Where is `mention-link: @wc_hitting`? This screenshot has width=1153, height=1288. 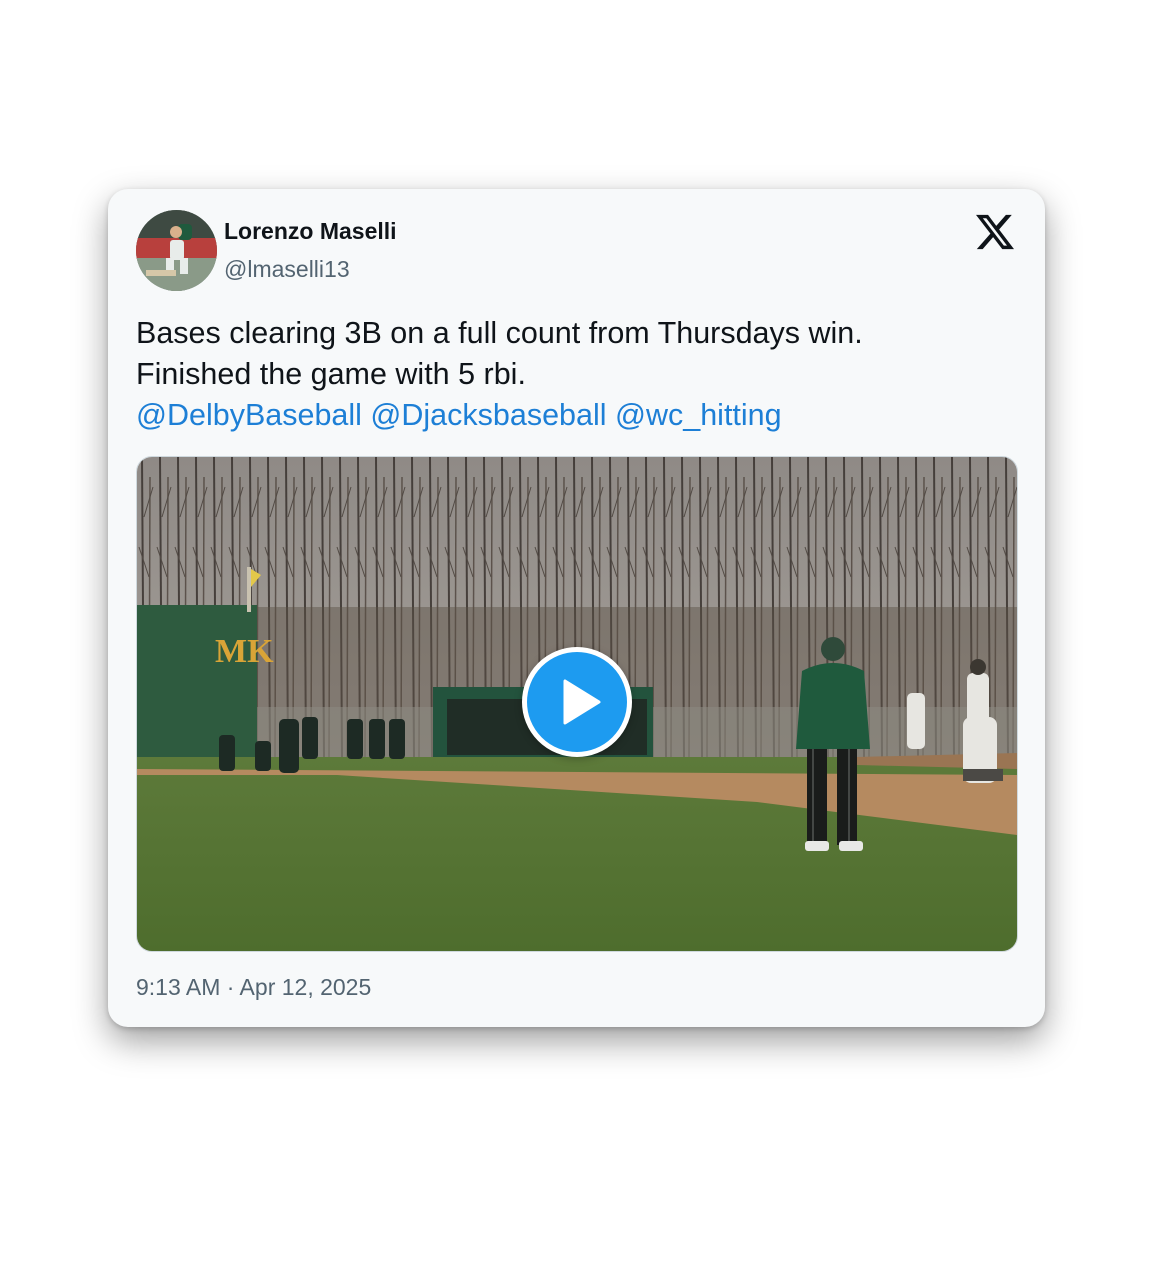 mention-link: @wc_hitting is located at coordinates (698, 415).